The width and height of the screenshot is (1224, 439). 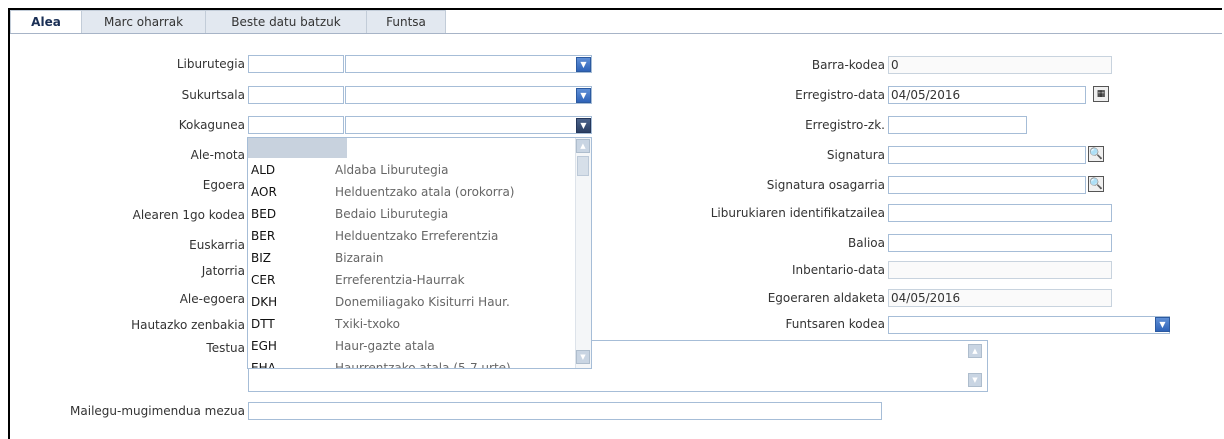 What do you see at coordinates (413, 236) in the screenshot?
I see `list-item: BER Helduentzako Erreferentzia` at bounding box center [413, 236].